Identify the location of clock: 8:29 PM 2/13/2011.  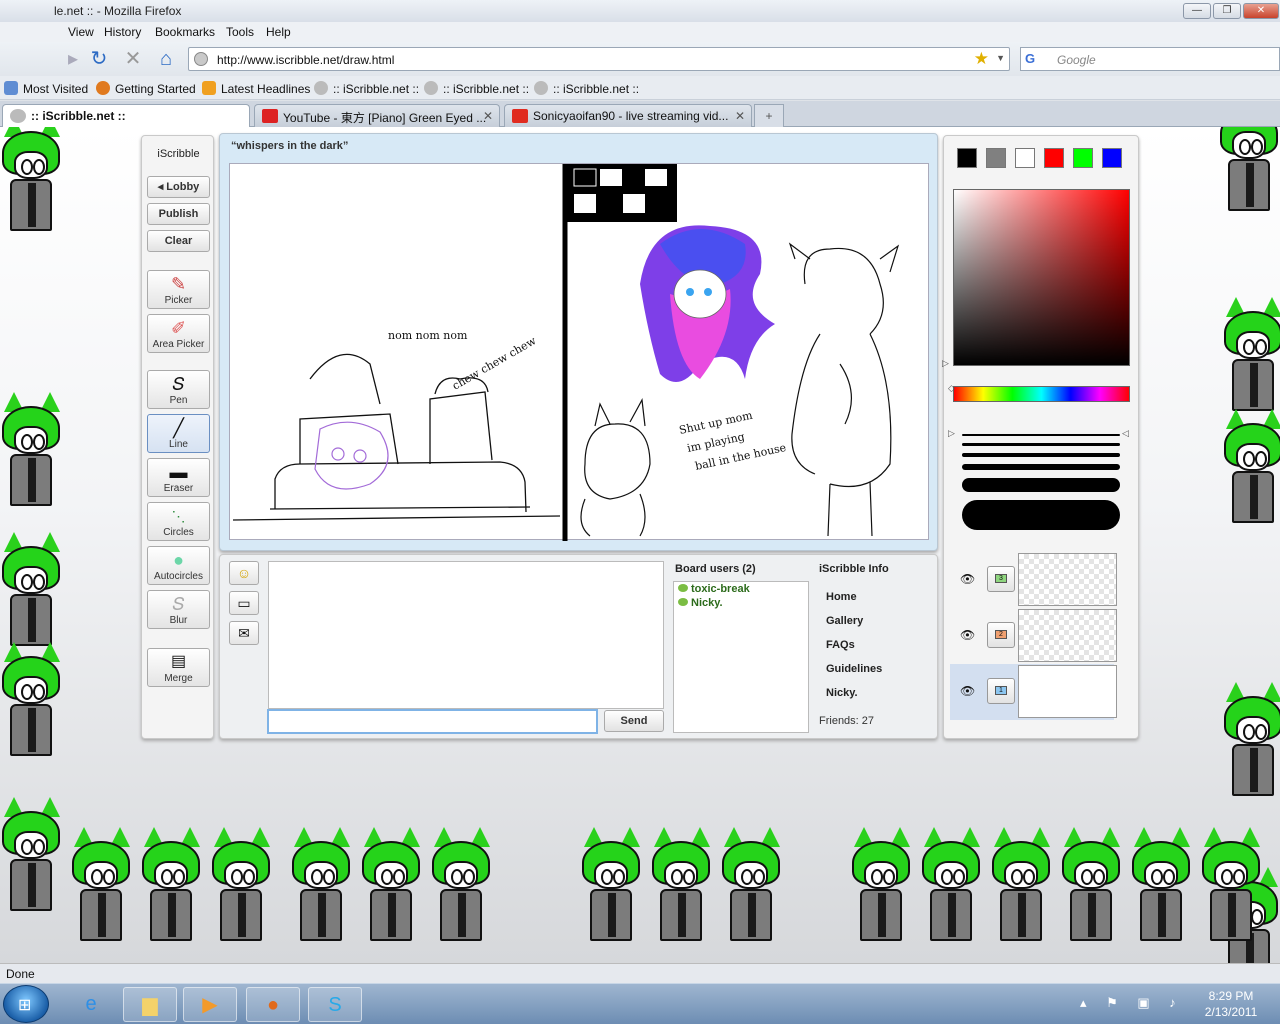
(1231, 1004).